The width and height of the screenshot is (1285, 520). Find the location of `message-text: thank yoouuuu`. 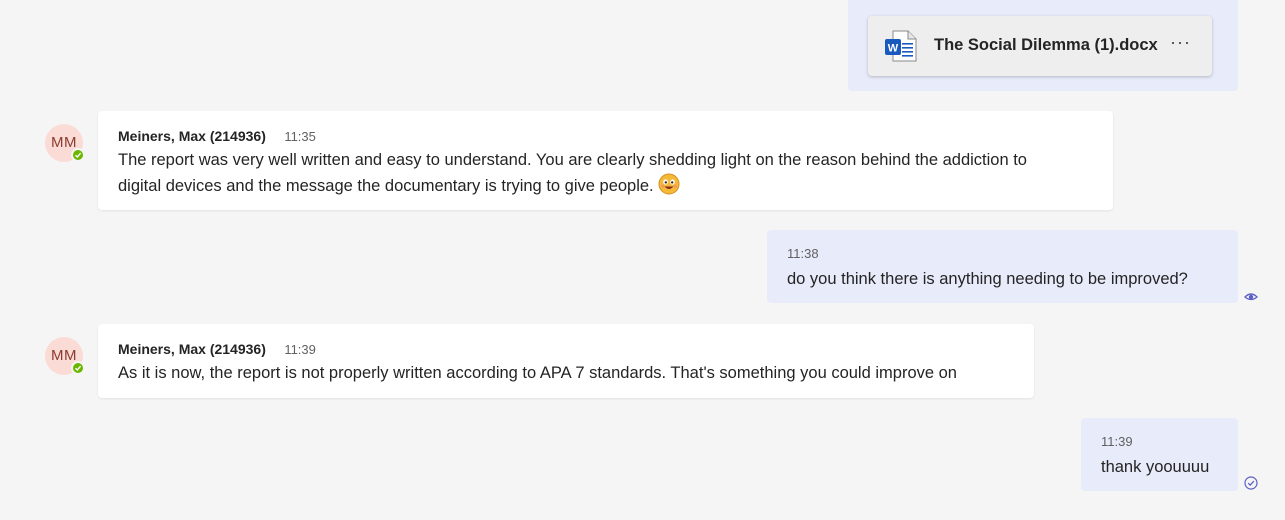

message-text: thank yoouuuu is located at coordinates (1155, 467).